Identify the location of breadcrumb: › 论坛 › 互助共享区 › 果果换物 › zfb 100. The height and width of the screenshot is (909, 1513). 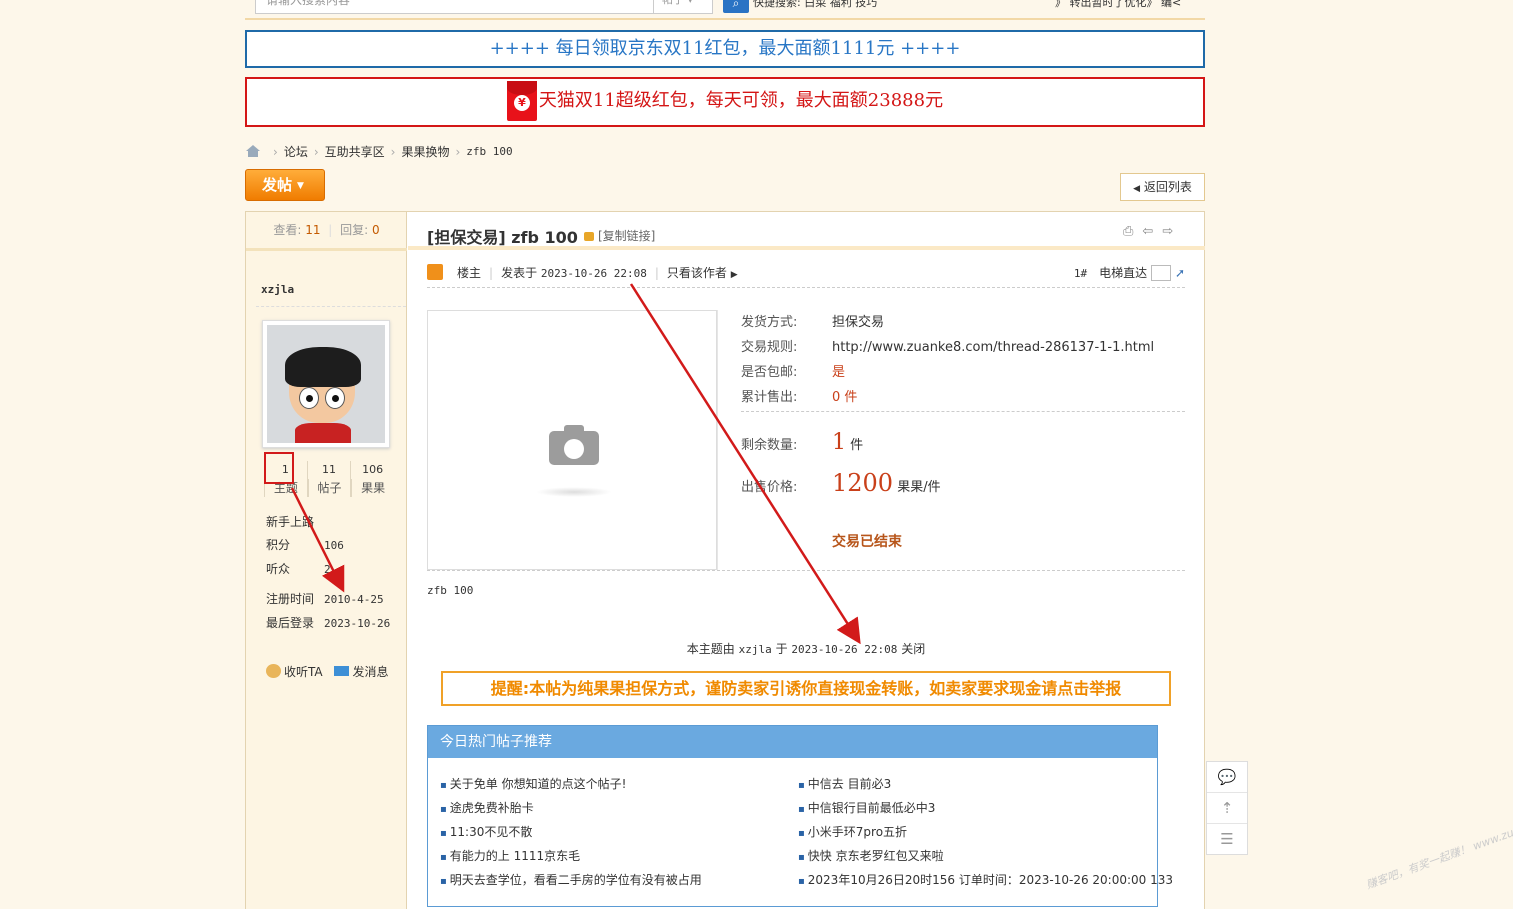
(379, 151).